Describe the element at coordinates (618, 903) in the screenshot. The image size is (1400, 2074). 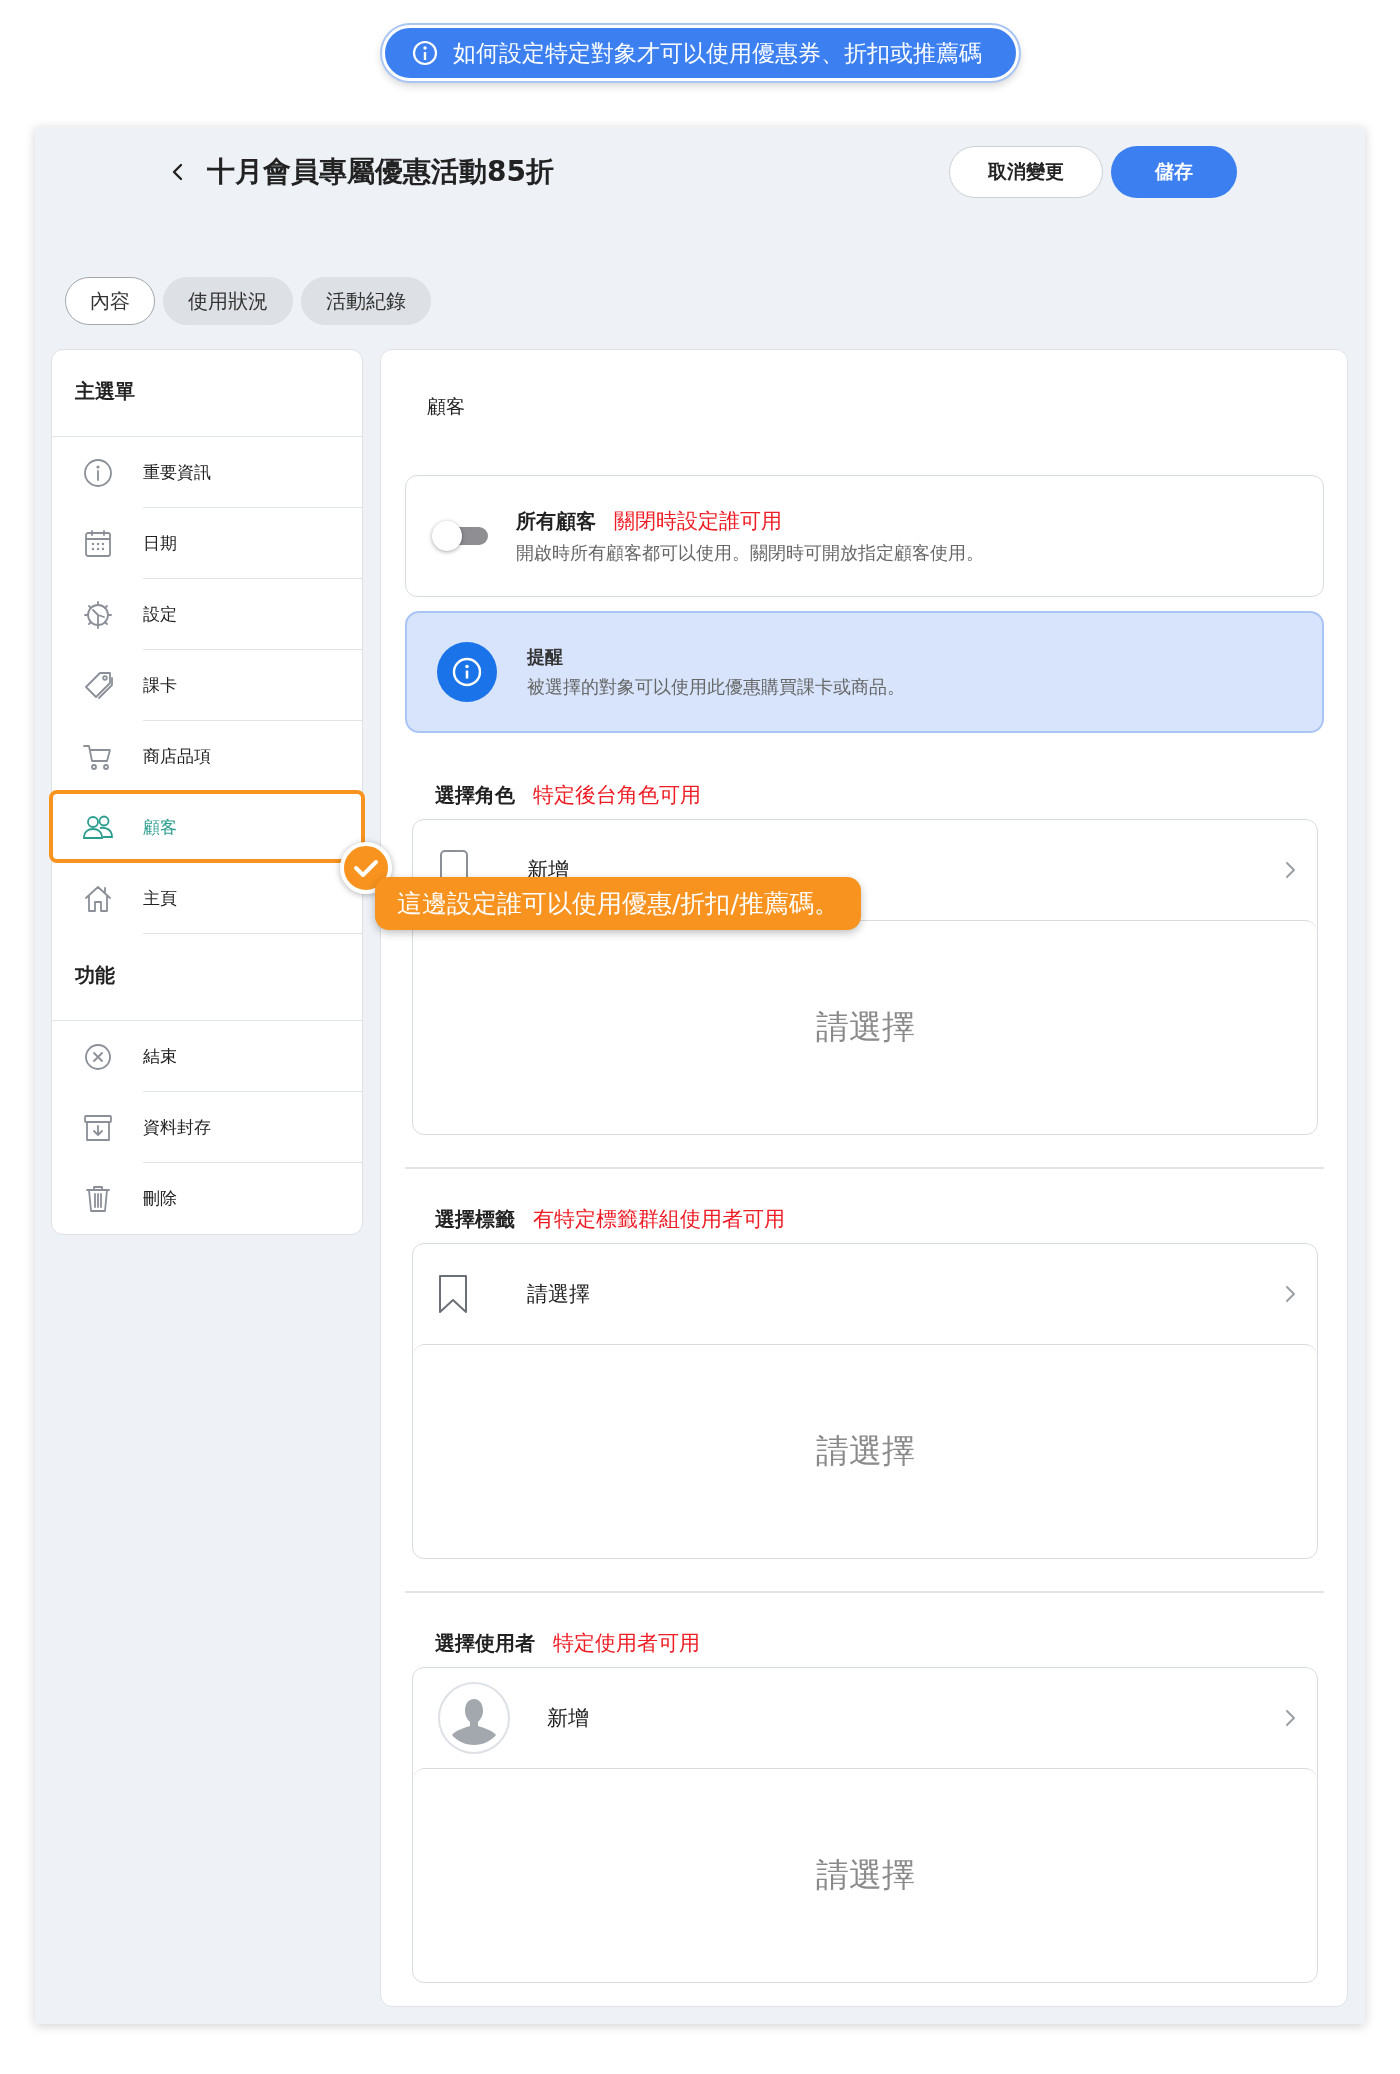
I see `callout-tooltip: 這邊設定誰可以使用優惠/折扣/推薦碼。` at that location.